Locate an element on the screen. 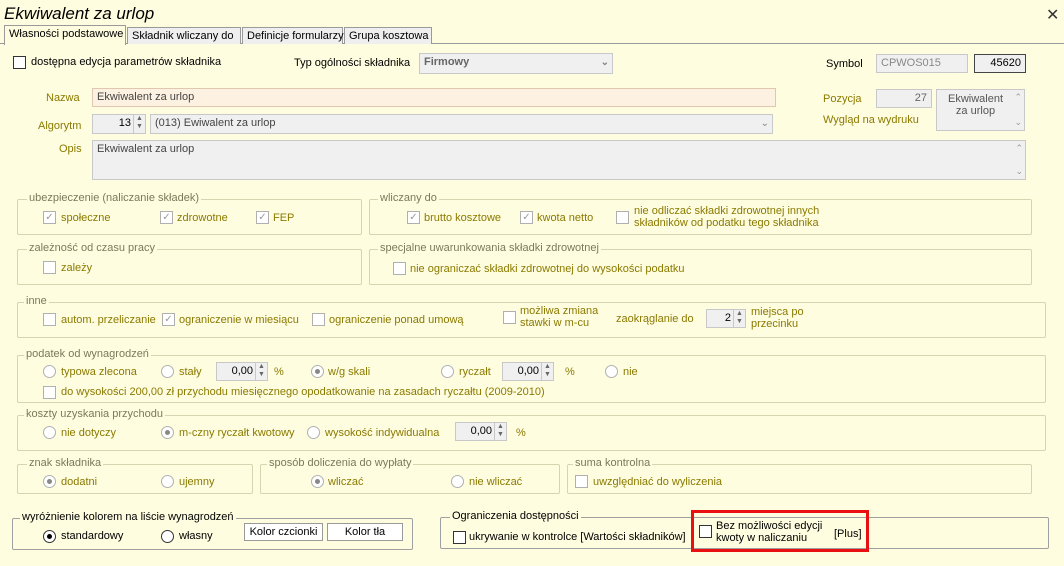 The image size is (1064, 566). algorytm-number-spin: 13 ▲ ▼ is located at coordinates (119, 124).